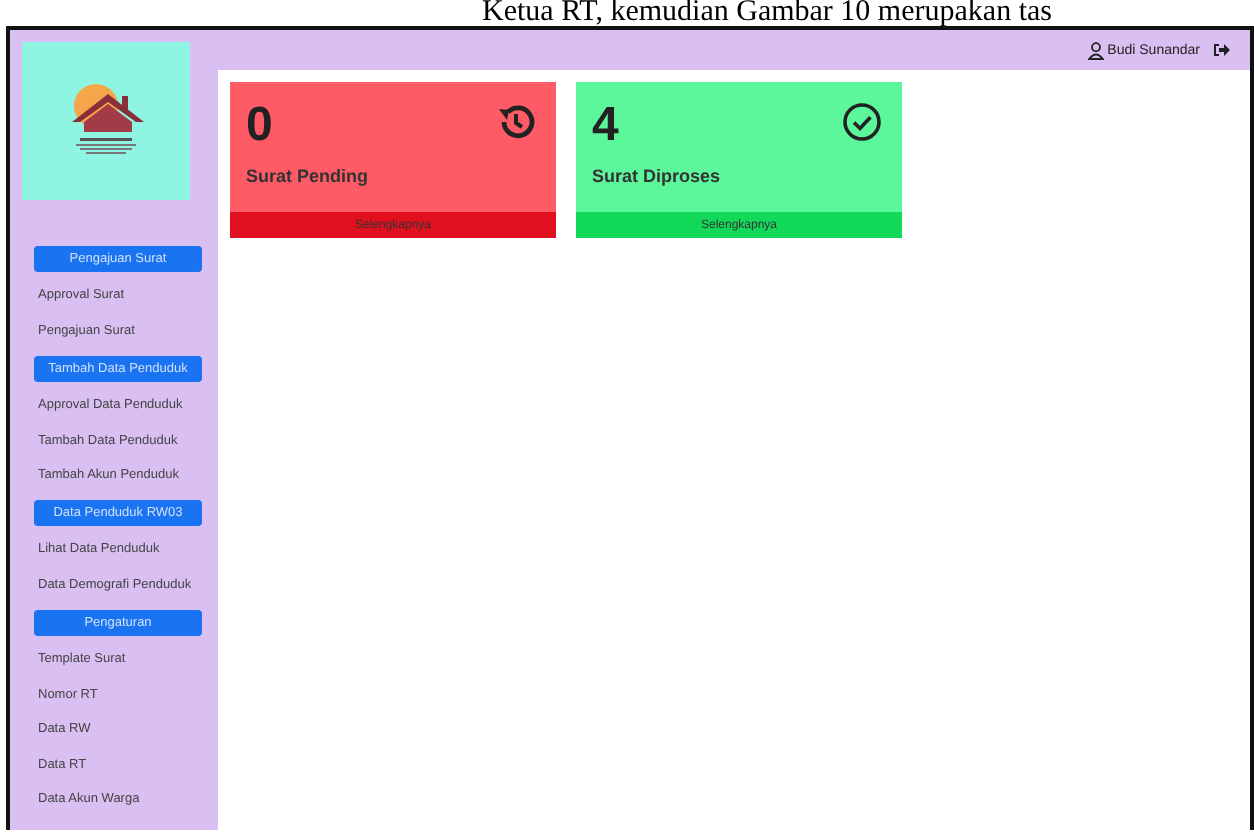  I want to click on check-circle-icon, so click(862, 122).